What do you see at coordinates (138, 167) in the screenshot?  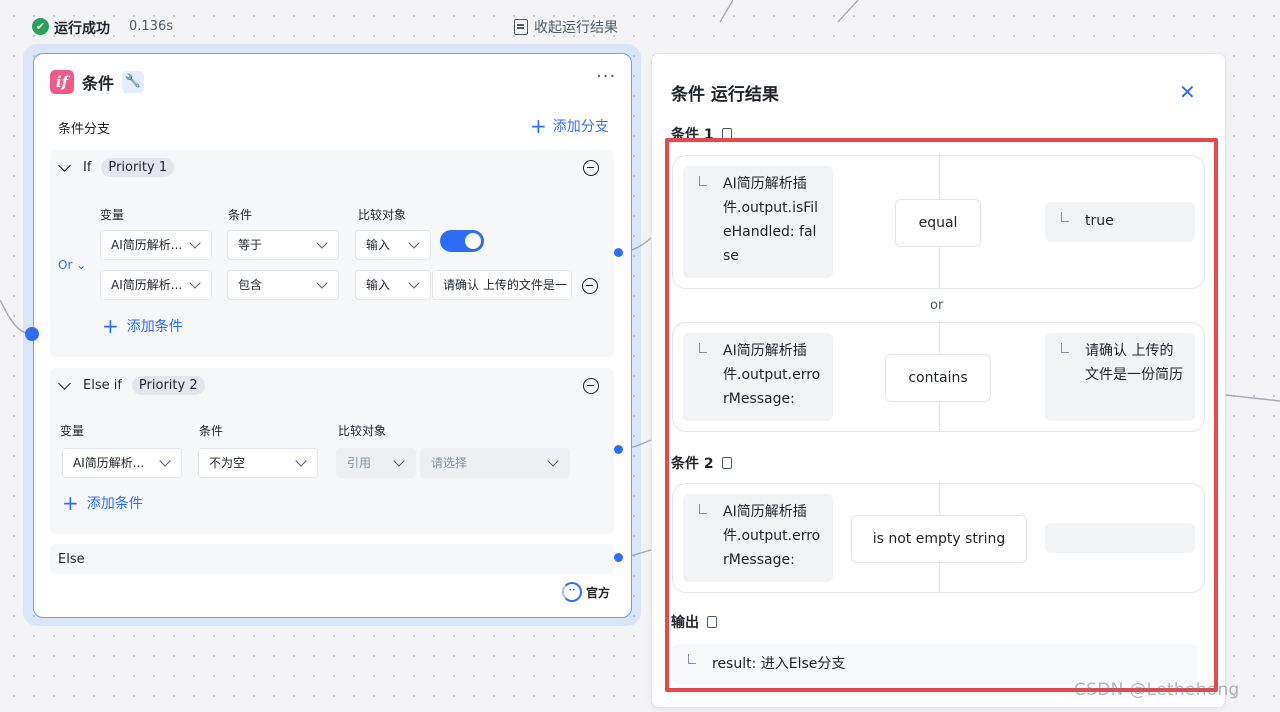 I see `priority-badge: Priority 1` at bounding box center [138, 167].